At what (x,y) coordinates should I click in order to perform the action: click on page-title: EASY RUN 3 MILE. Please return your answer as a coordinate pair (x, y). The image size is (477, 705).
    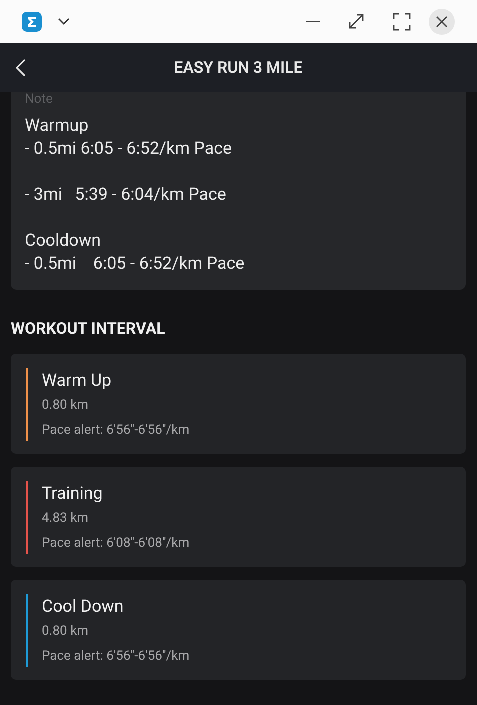
    Looking at the image, I should click on (238, 67).